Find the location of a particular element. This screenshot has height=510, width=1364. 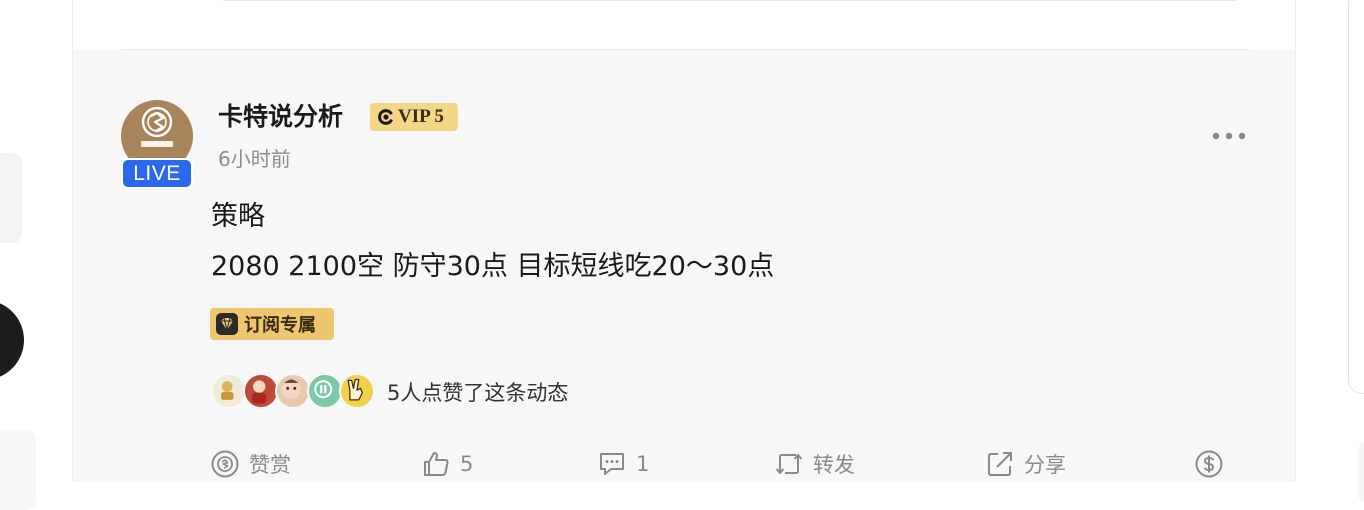

share-icon is located at coordinates (1000, 464).